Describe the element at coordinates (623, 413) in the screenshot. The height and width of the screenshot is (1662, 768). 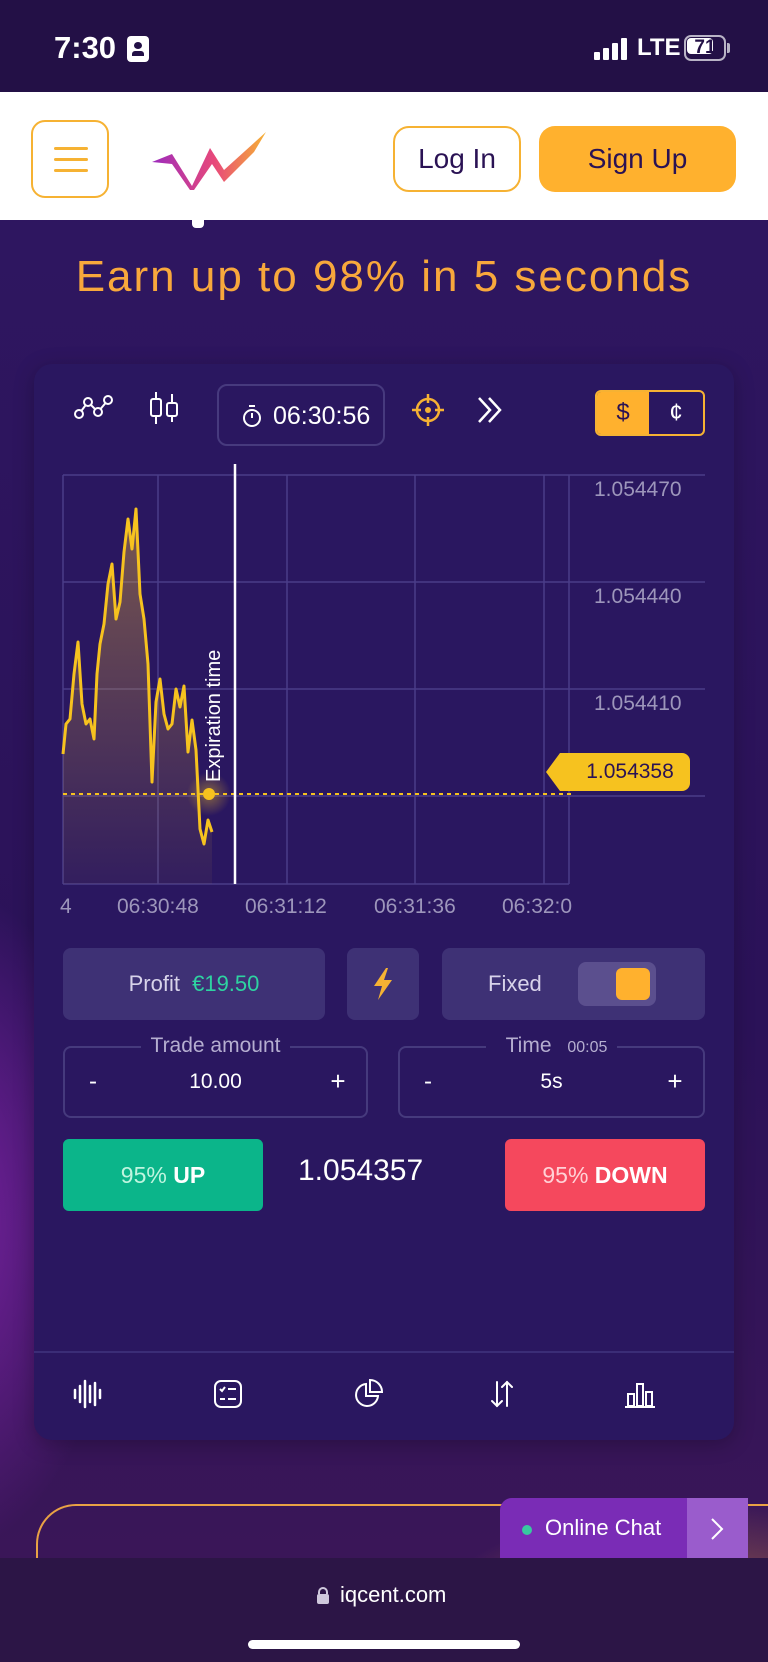
I see `currency-dollar-option: $` at that location.